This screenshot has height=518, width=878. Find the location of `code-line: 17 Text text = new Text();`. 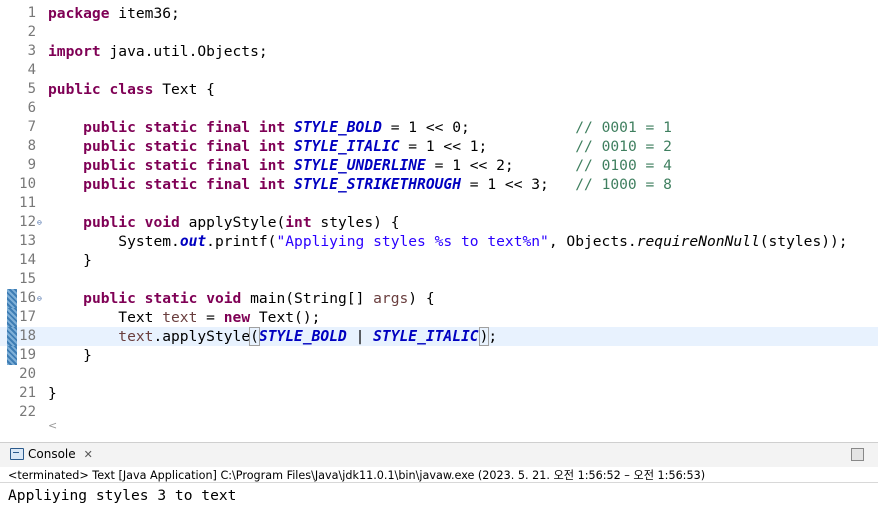

code-line: 17 Text text = new Text(); is located at coordinates (439, 317).